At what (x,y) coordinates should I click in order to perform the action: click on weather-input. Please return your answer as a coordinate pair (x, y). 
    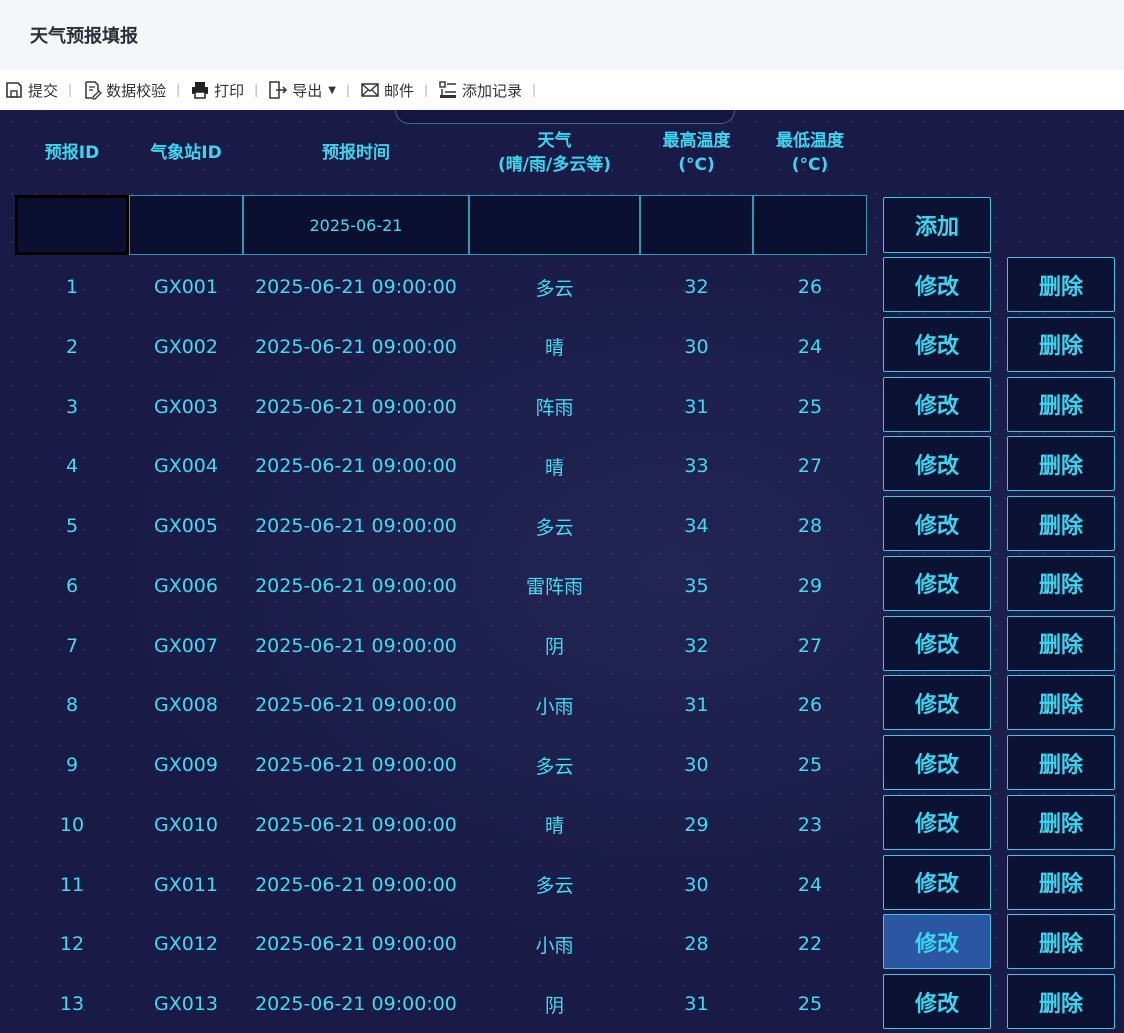
    Looking at the image, I should click on (554, 225).